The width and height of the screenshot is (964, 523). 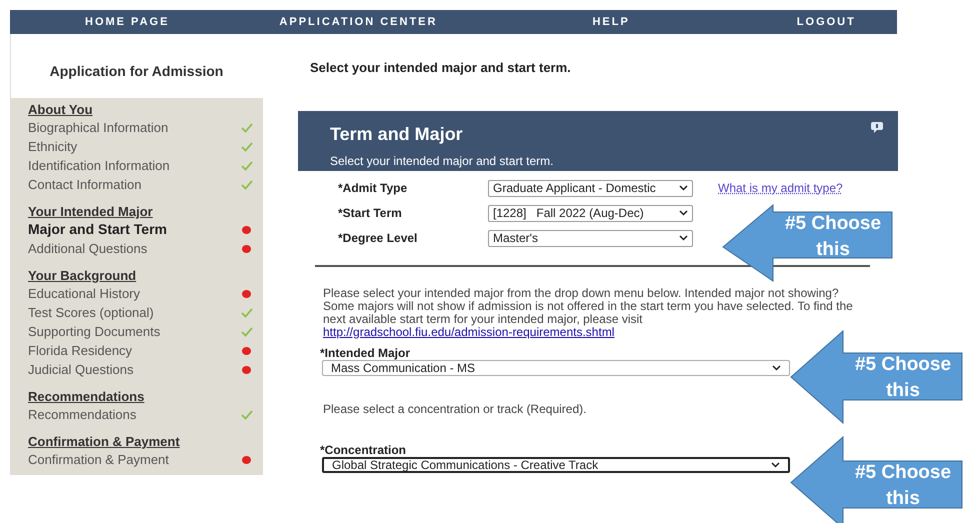 I want to click on dropdown: Graduate Applicant - Domestic, so click(x=590, y=188).